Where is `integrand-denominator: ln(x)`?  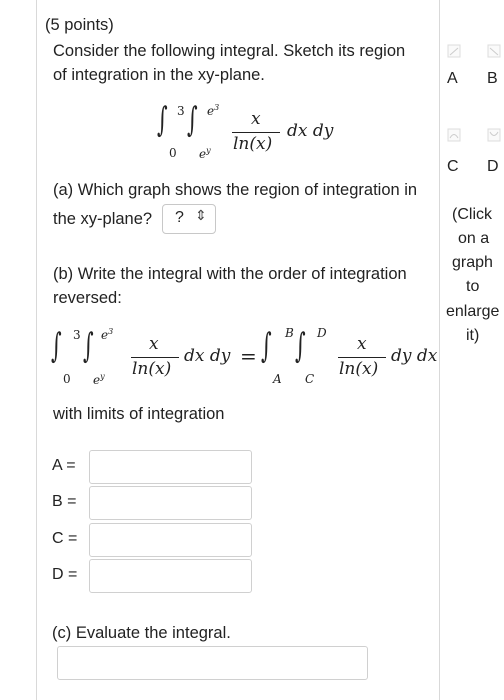 integrand-denominator: ln(x) is located at coordinates (253, 144).